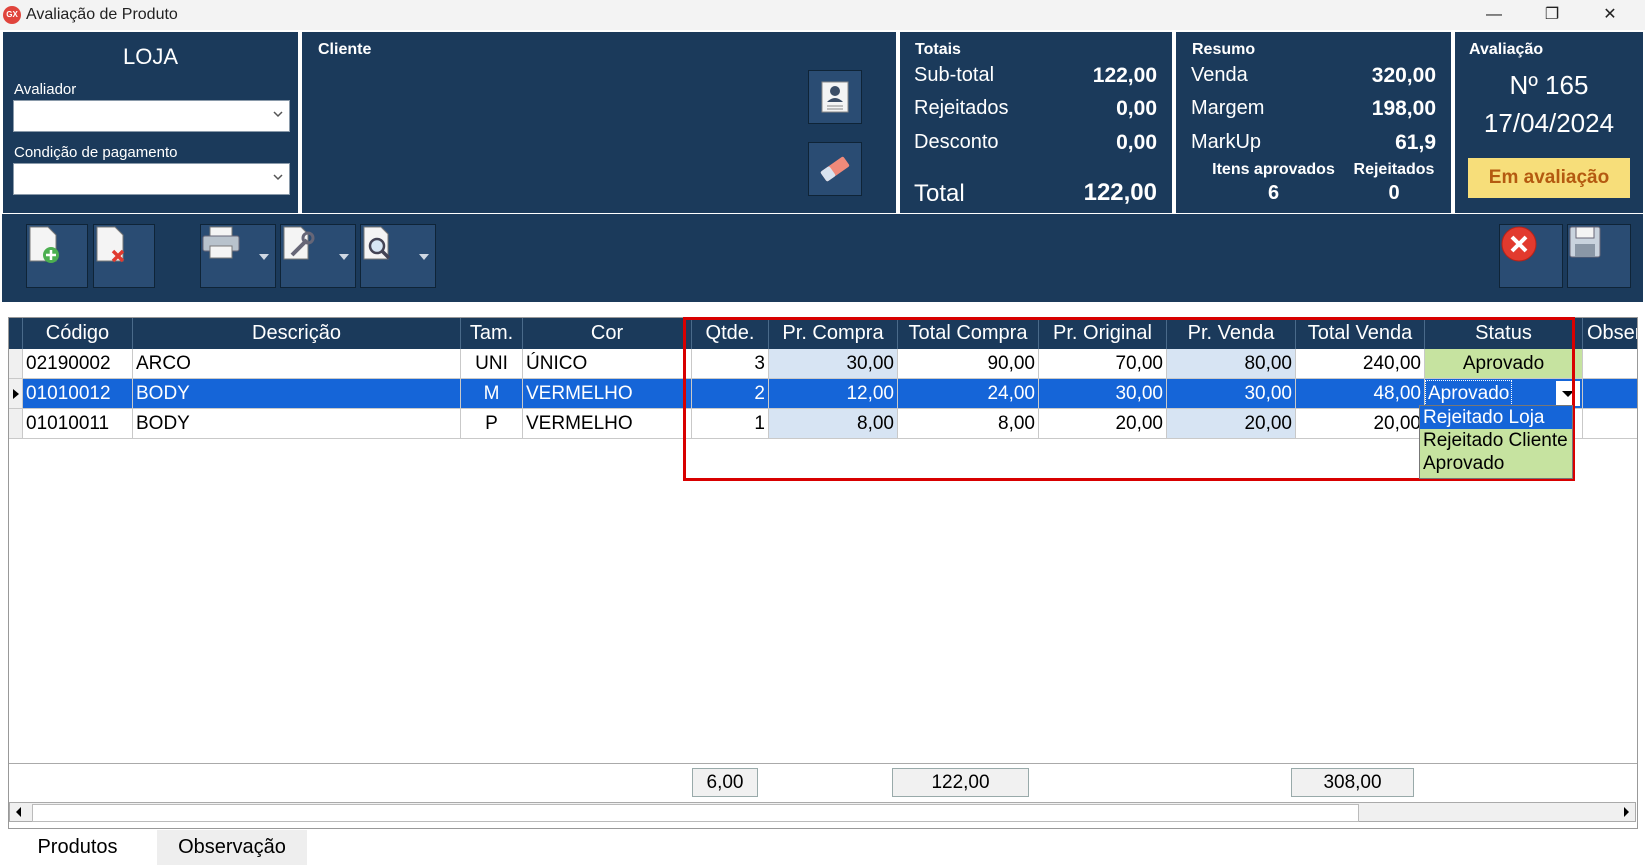 Image resolution: width=1645 pixels, height=865 pixels. What do you see at coordinates (1394, 169) in the screenshot?
I see `rejected-items-label: Rejeitados` at bounding box center [1394, 169].